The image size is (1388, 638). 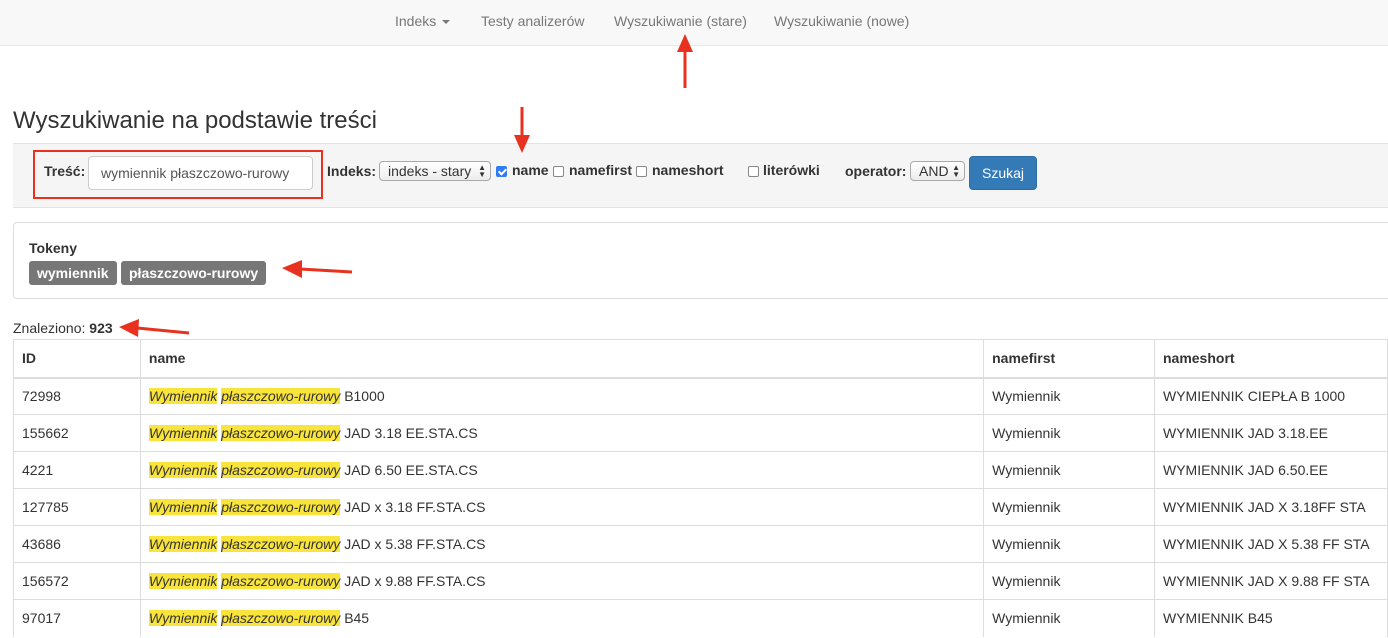 What do you see at coordinates (195, 120) in the screenshot?
I see `page-title: Wyszukiwanie na podstawie treści` at bounding box center [195, 120].